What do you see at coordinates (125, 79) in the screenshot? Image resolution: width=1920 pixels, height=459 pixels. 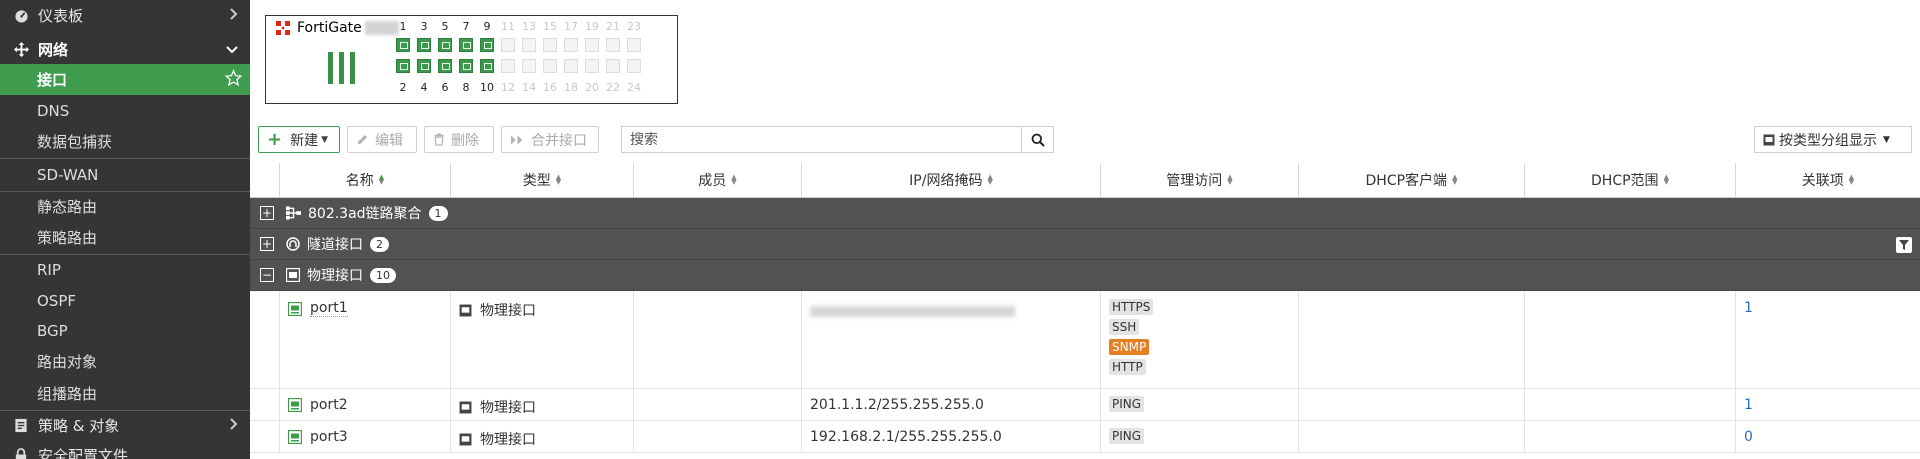 I see `sidebar-item-interfaces: 接口` at bounding box center [125, 79].